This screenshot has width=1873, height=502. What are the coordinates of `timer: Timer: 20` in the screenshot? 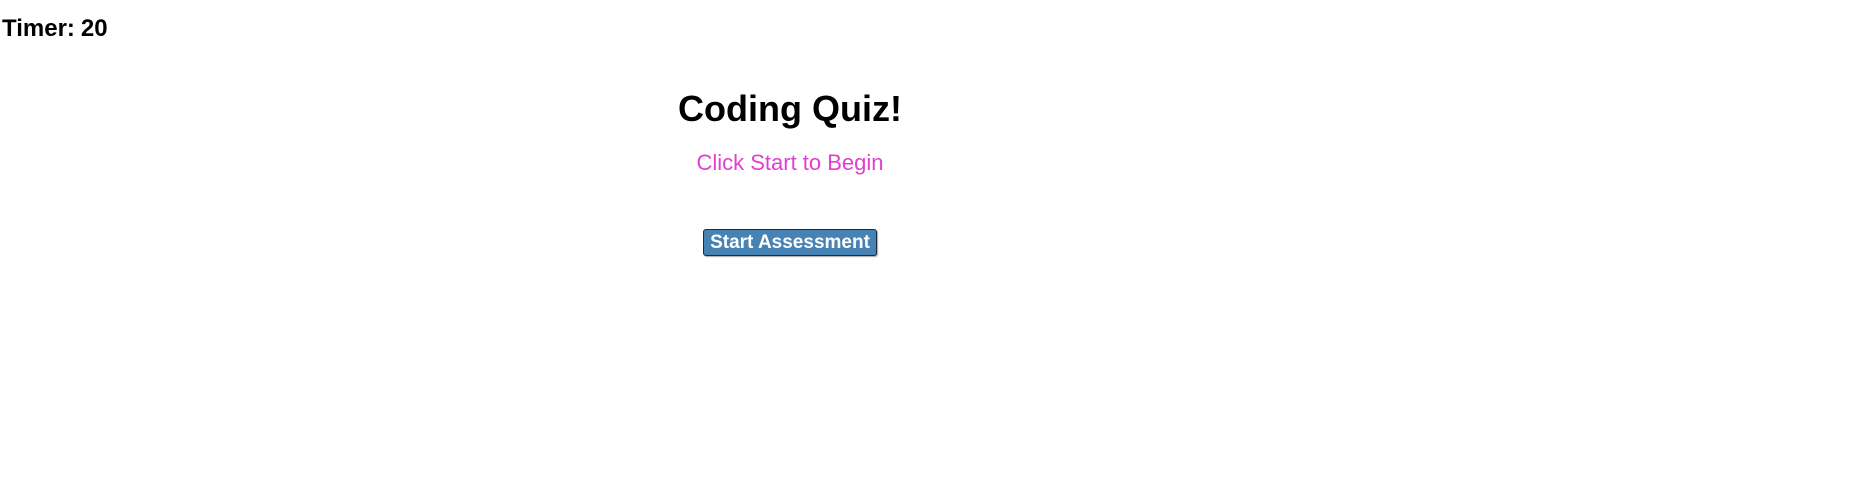 It's located at (55, 29).